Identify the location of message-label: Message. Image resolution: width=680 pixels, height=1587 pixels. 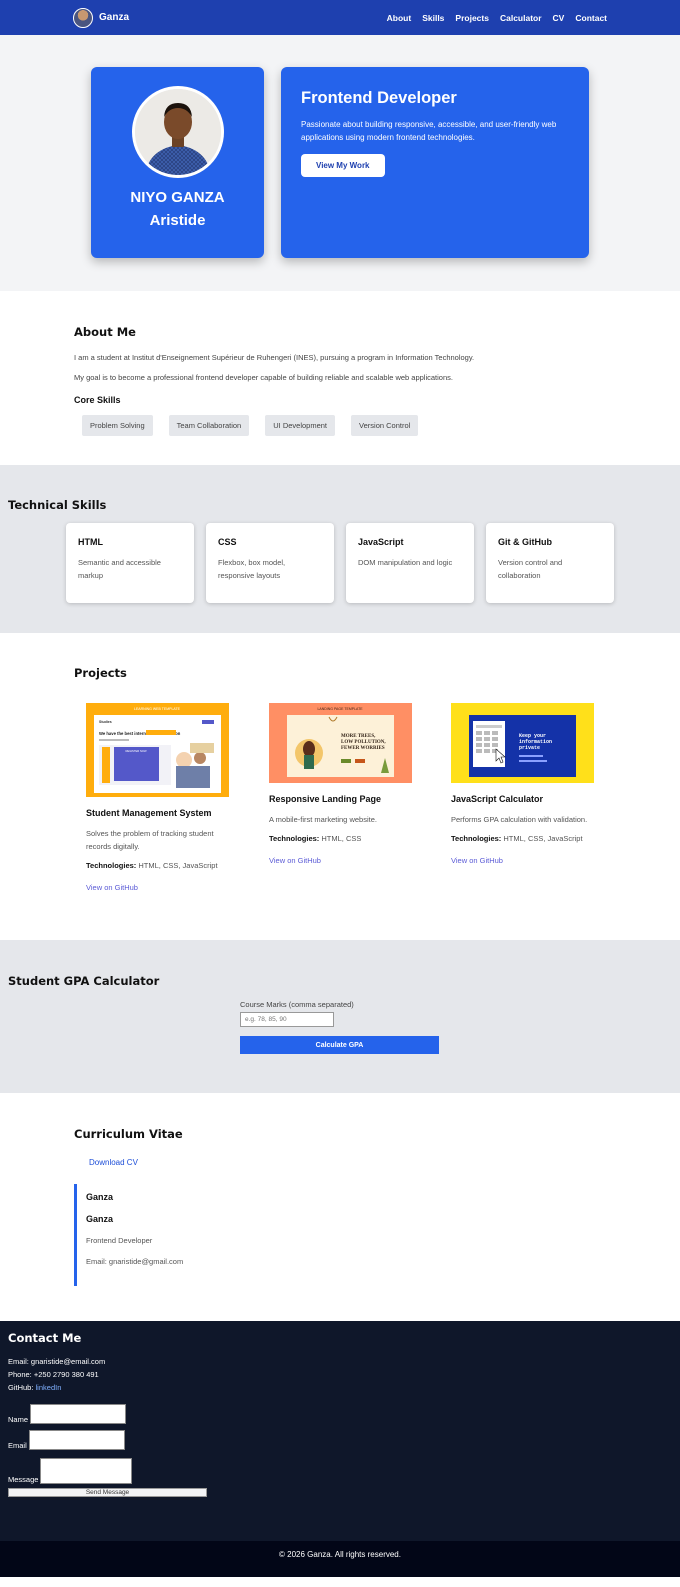
(23, 1479).